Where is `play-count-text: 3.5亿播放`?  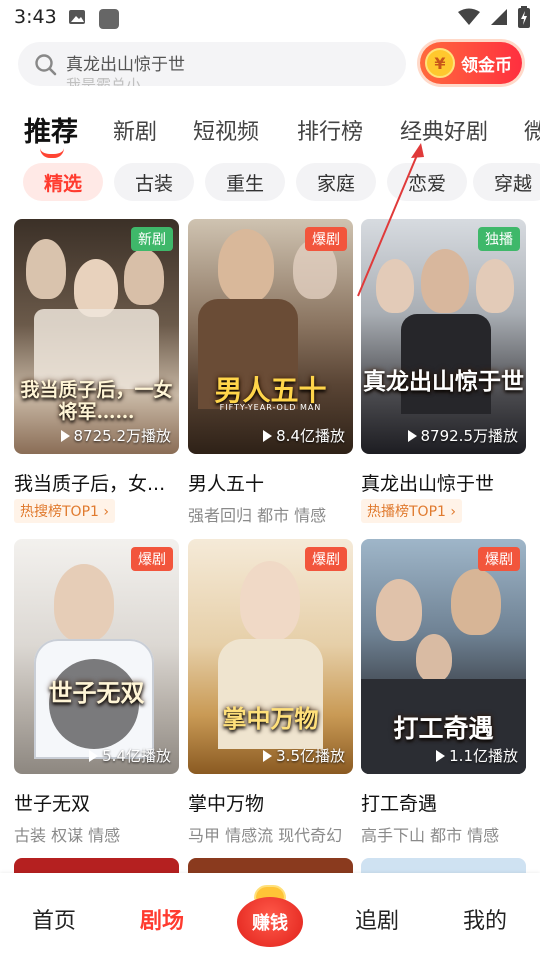 play-count-text: 3.5亿播放 is located at coordinates (310, 756).